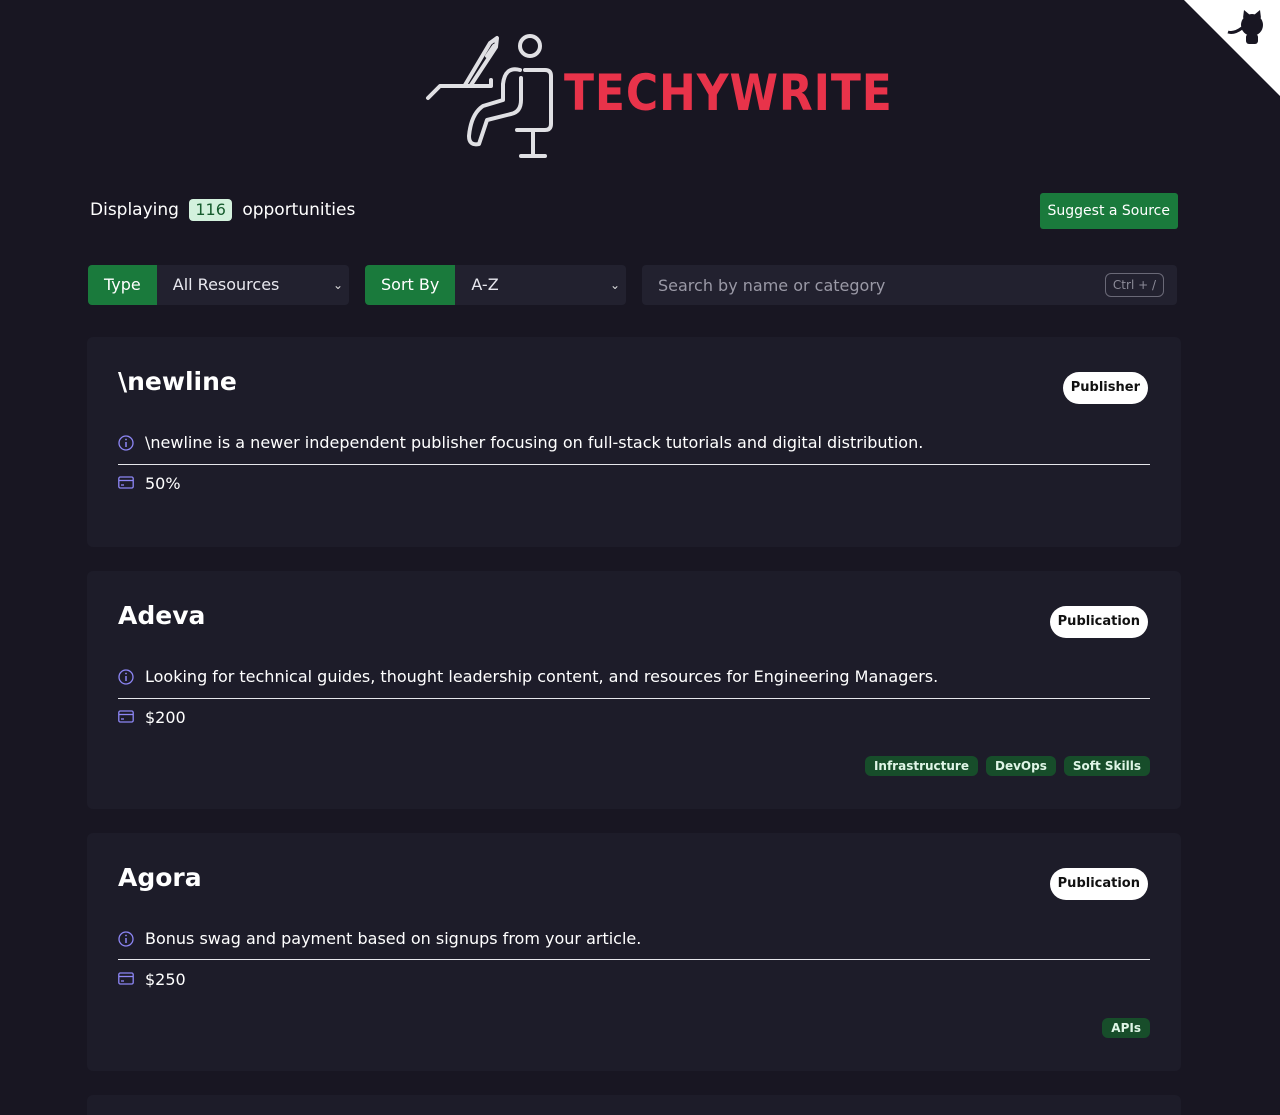 The height and width of the screenshot is (1115, 1280). I want to click on results-summary: Displaying 116 opportunities, so click(222, 210).